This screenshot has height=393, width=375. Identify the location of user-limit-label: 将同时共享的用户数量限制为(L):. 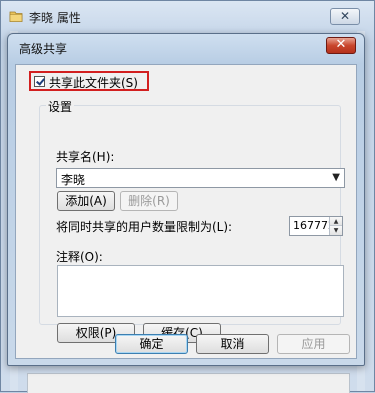
(144, 227).